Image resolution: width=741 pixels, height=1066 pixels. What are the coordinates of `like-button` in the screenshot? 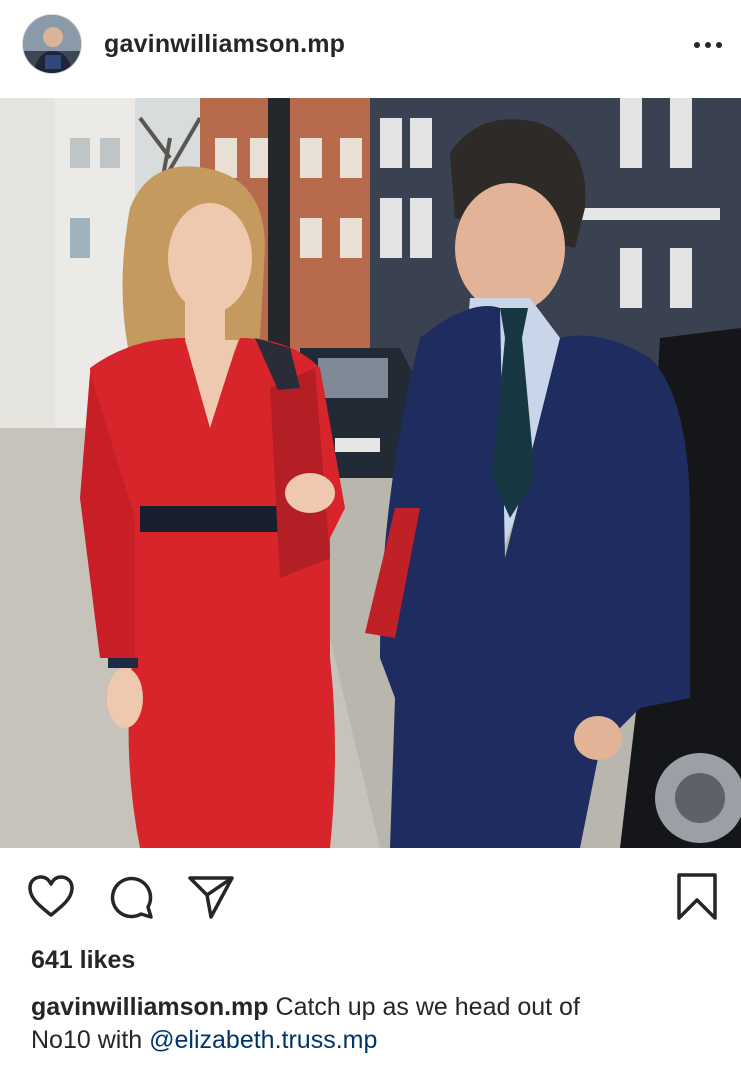 It's located at (51, 897).